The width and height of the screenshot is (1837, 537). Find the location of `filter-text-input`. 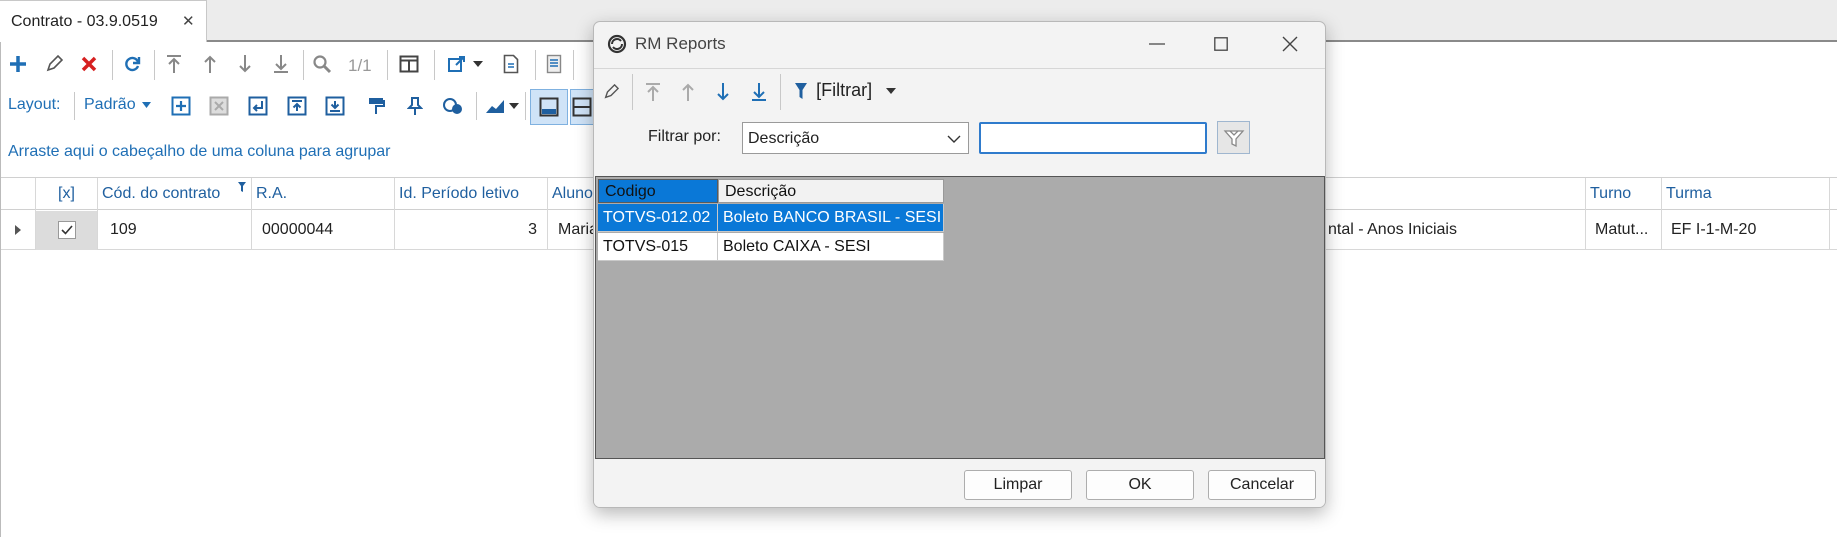

filter-text-input is located at coordinates (1093, 138).